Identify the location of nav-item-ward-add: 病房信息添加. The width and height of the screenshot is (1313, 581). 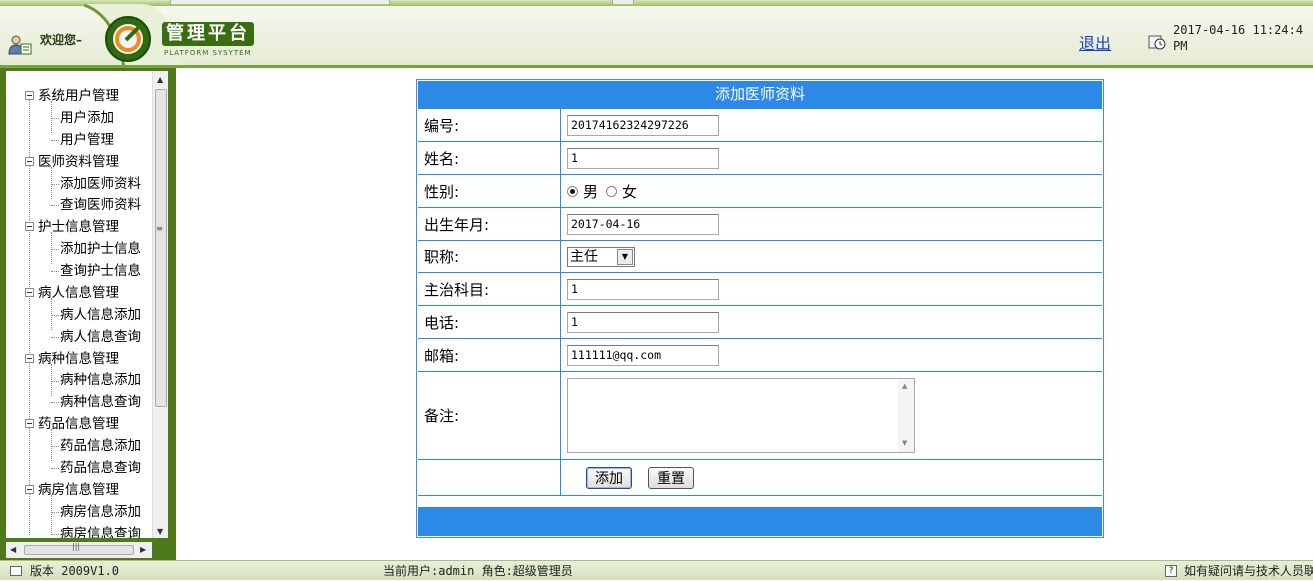
(100, 512).